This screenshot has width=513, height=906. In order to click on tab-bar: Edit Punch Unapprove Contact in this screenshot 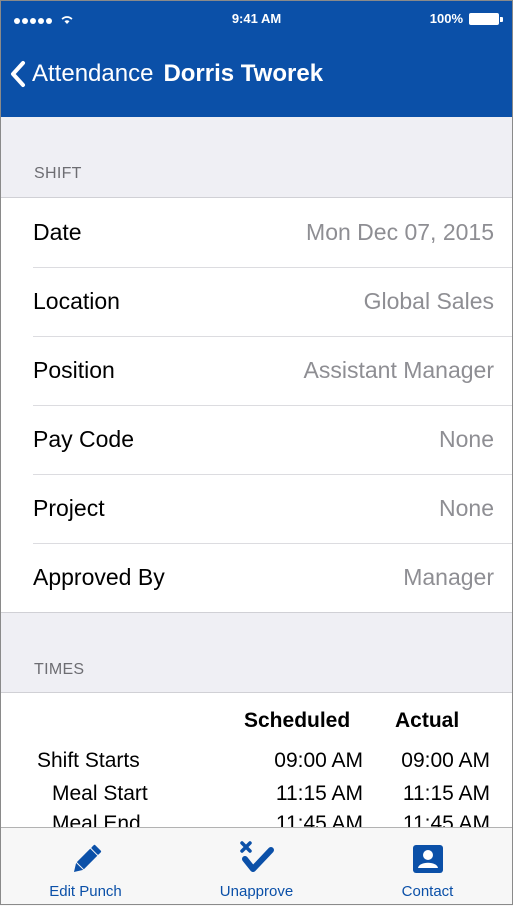, I will do `click(256, 866)`.